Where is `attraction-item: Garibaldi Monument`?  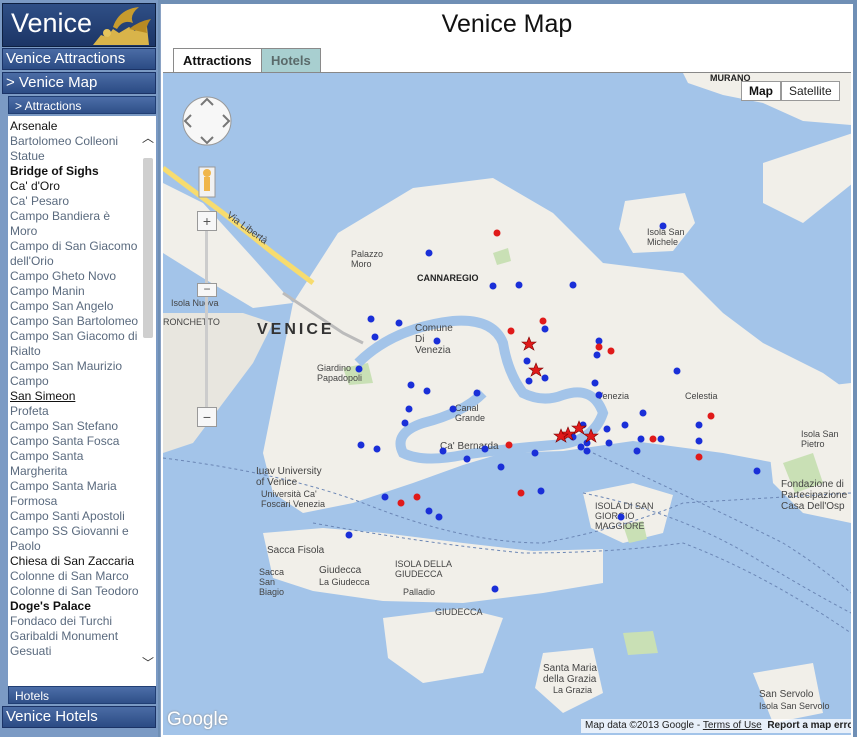
attraction-item: Garibaldi Monument is located at coordinates (75, 636).